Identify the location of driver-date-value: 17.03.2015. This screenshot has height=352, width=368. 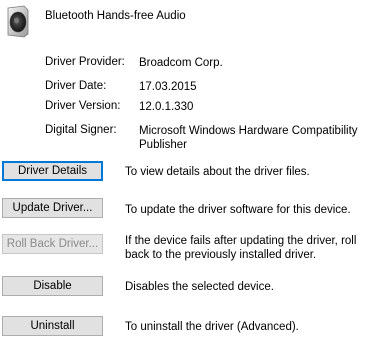
(168, 87).